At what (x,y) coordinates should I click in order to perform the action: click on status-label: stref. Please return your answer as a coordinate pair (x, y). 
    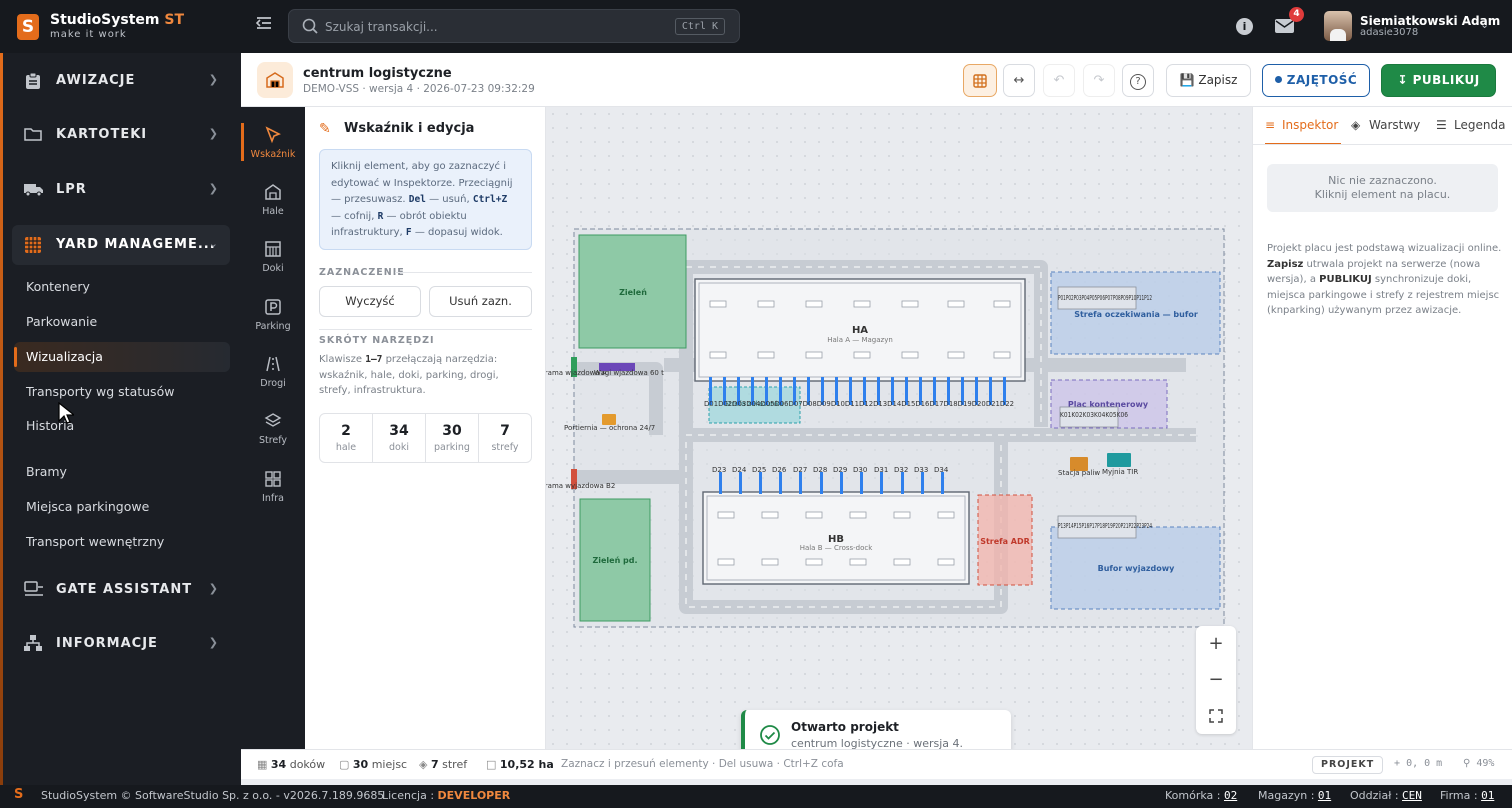
    Looking at the image, I should click on (455, 764).